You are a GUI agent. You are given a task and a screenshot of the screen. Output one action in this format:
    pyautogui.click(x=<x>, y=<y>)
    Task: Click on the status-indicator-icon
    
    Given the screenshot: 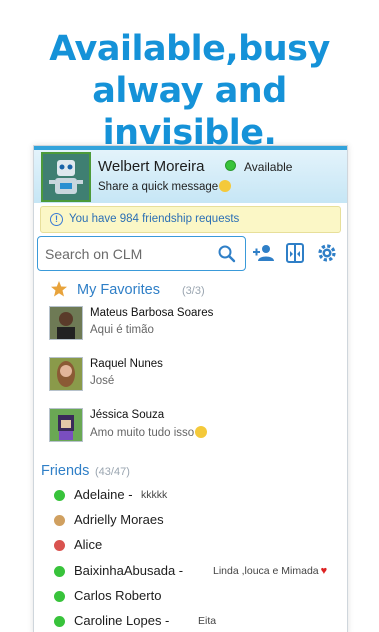 What is the action you would take?
    pyautogui.click(x=230, y=165)
    